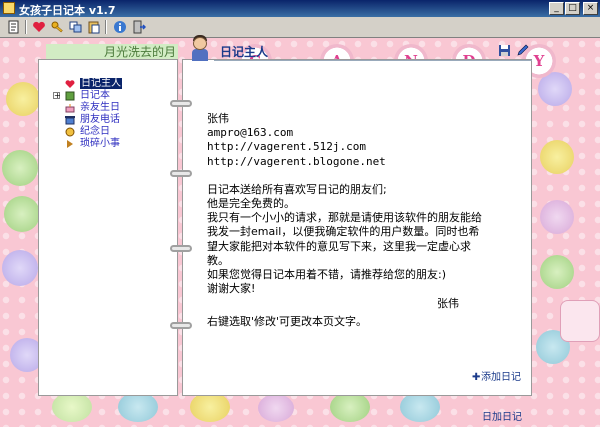 The width and height of the screenshot is (600, 427). I want to click on tree-item-label: 纪念日, so click(95, 131).